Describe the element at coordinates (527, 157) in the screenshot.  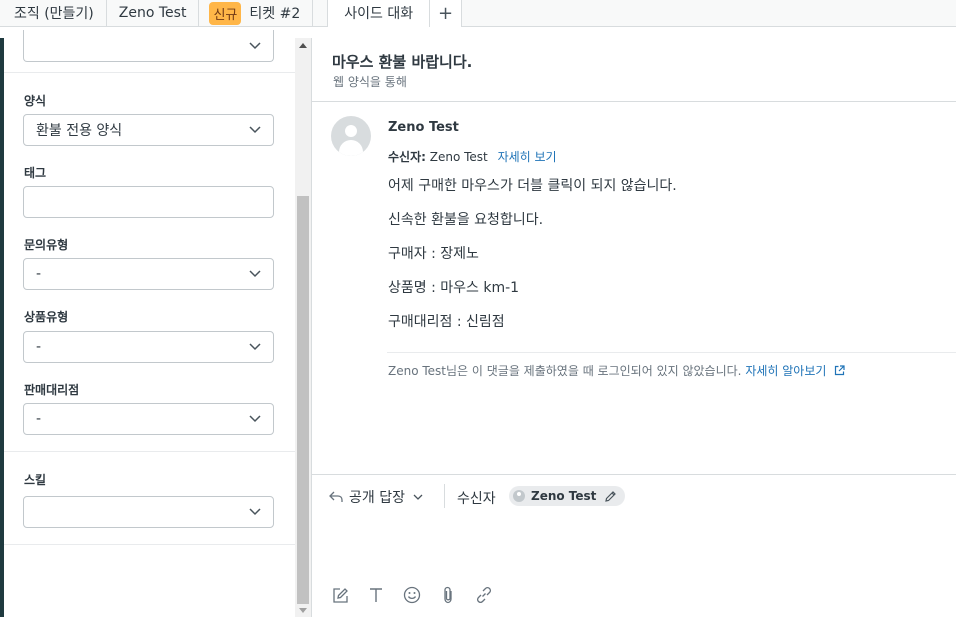
I see `show-details-link: 자세히 보기` at that location.